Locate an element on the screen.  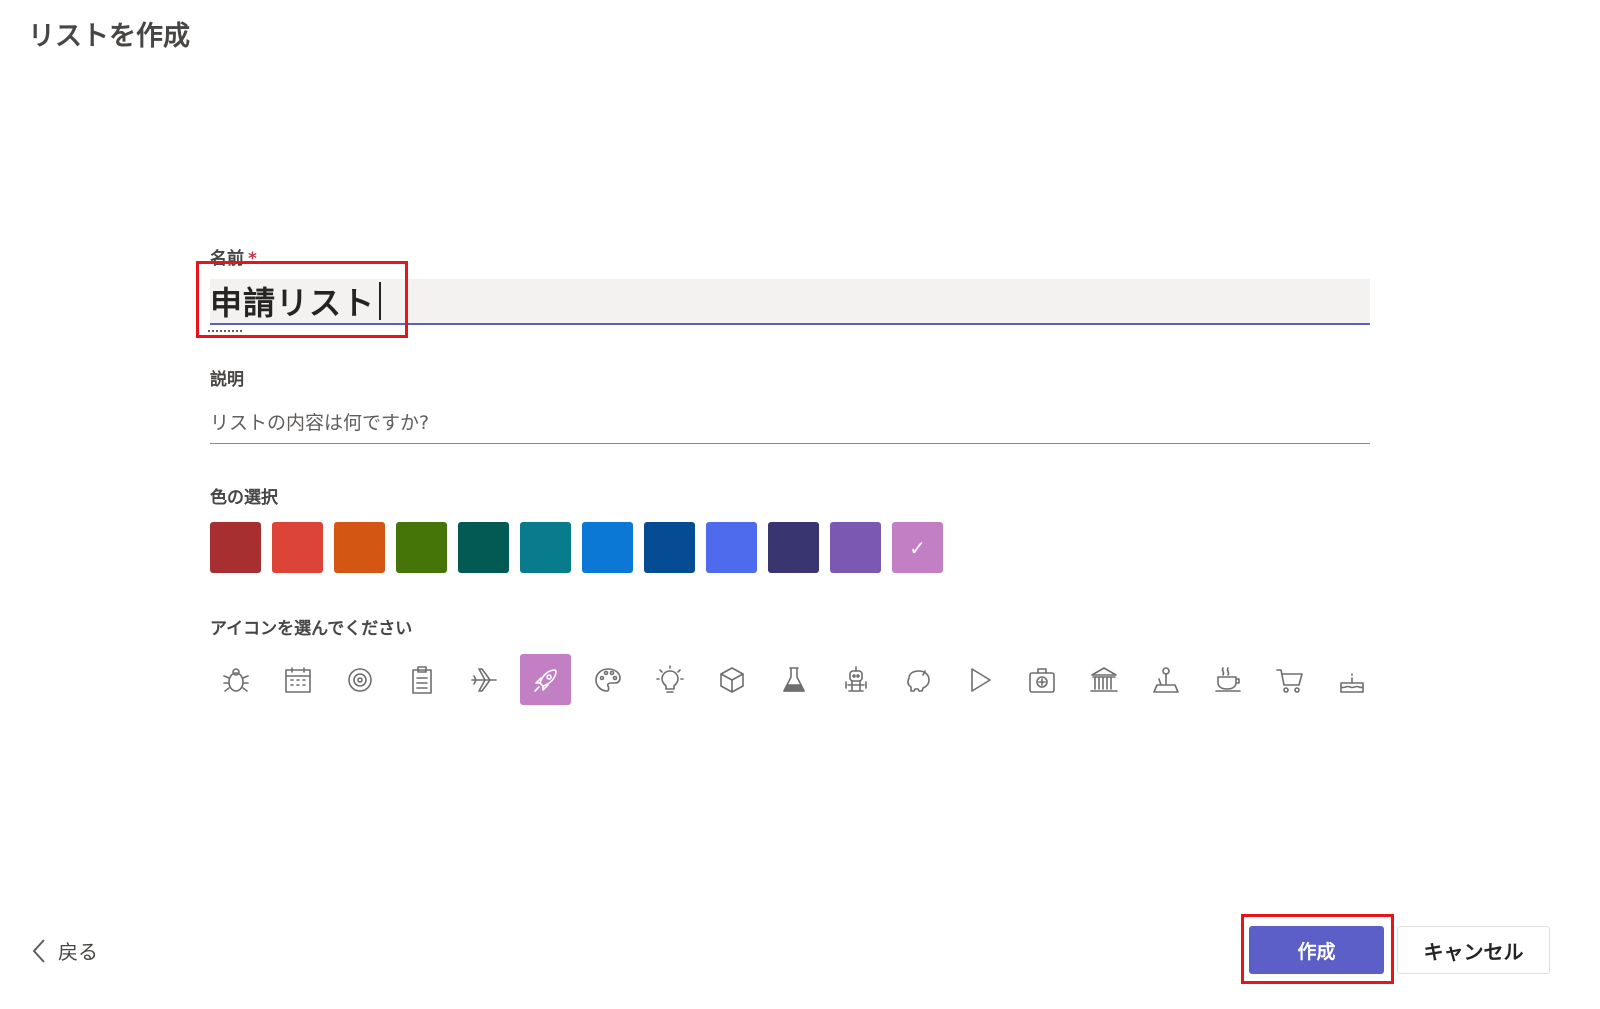
icon-option-piggy-bank is located at coordinates (917, 679).